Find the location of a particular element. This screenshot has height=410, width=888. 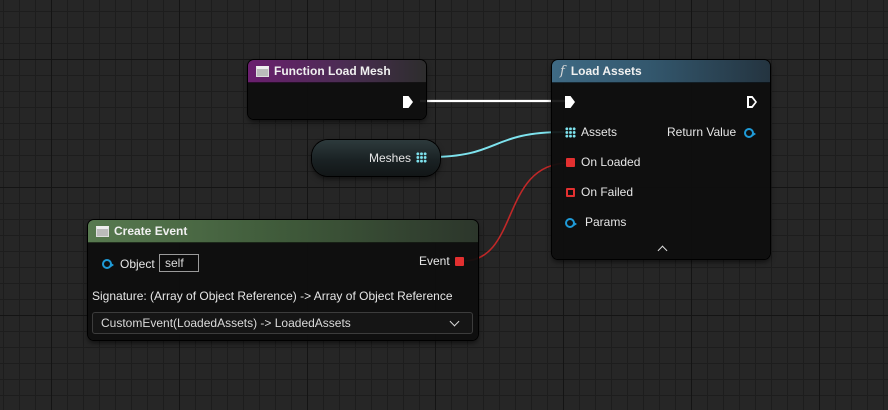

assets-pin is located at coordinates (570, 132).